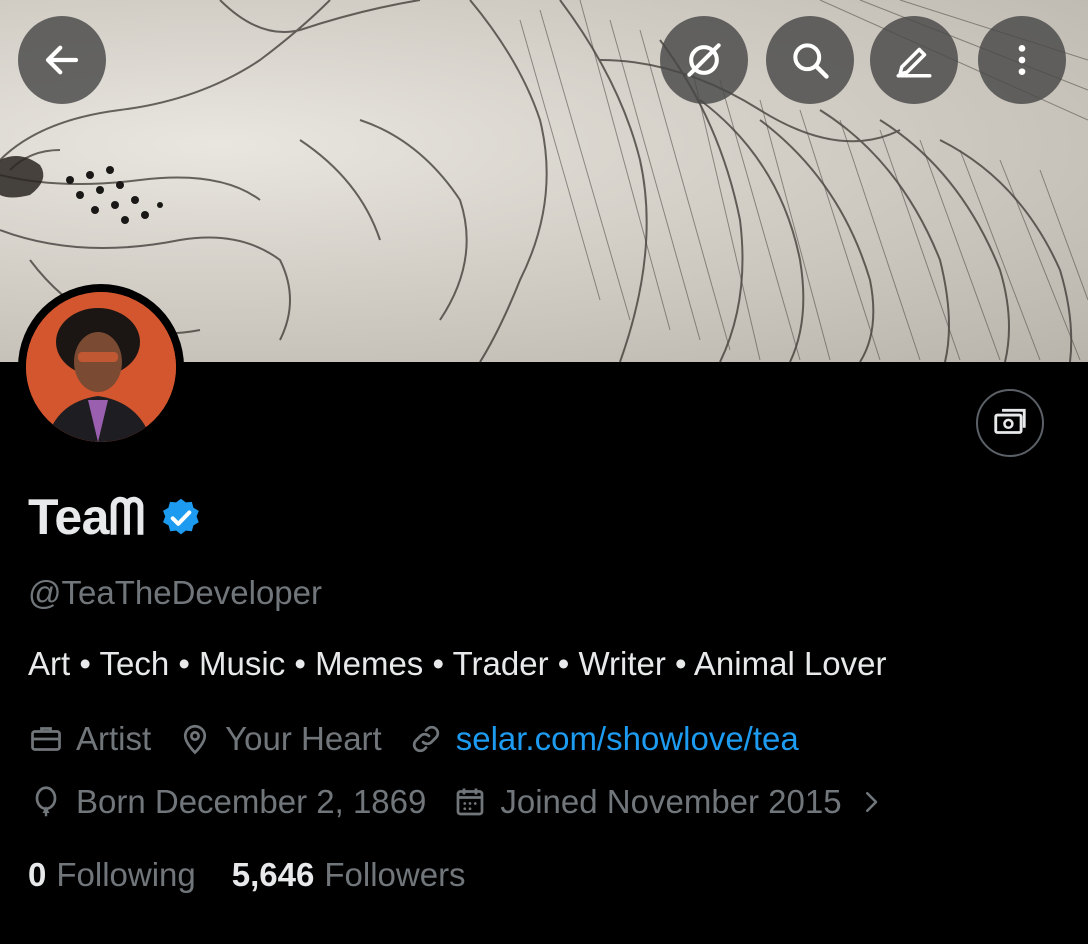 This screenshot has height=944, width=1088. I want to click on back-button, so click(62, 60).